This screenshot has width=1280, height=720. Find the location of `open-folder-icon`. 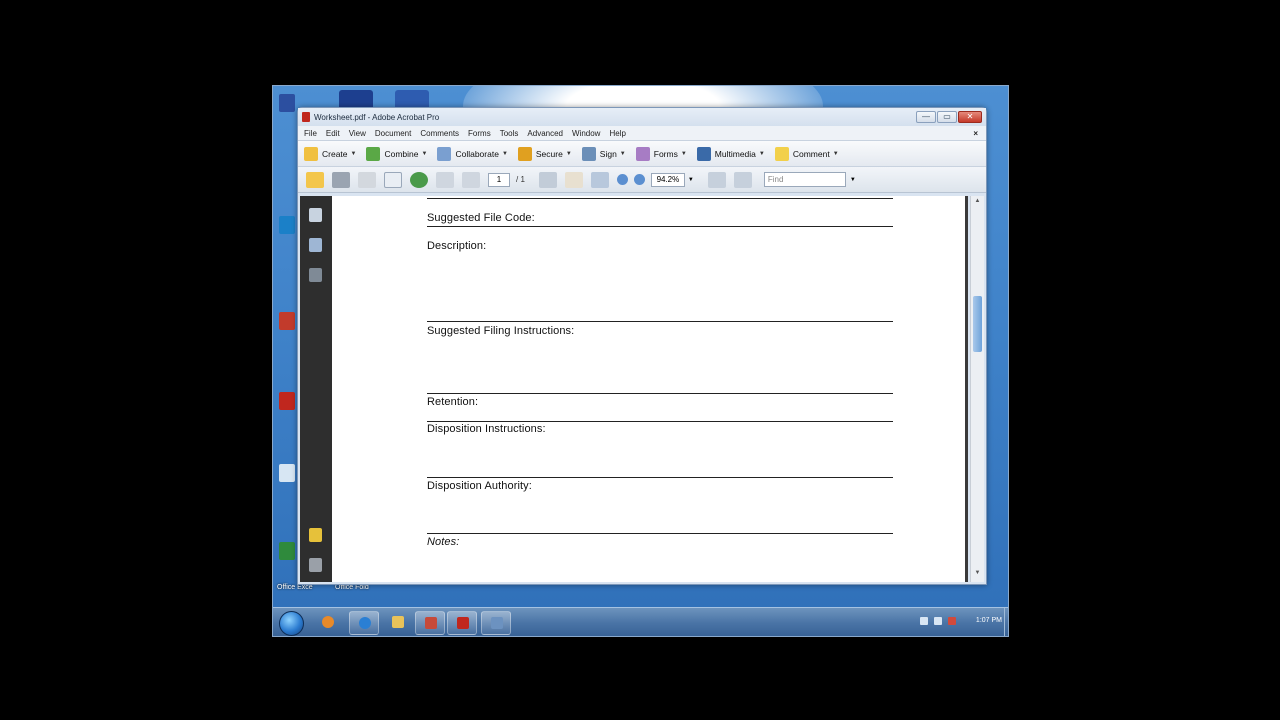

open-folder-icon is located at coordinates (315, 179).